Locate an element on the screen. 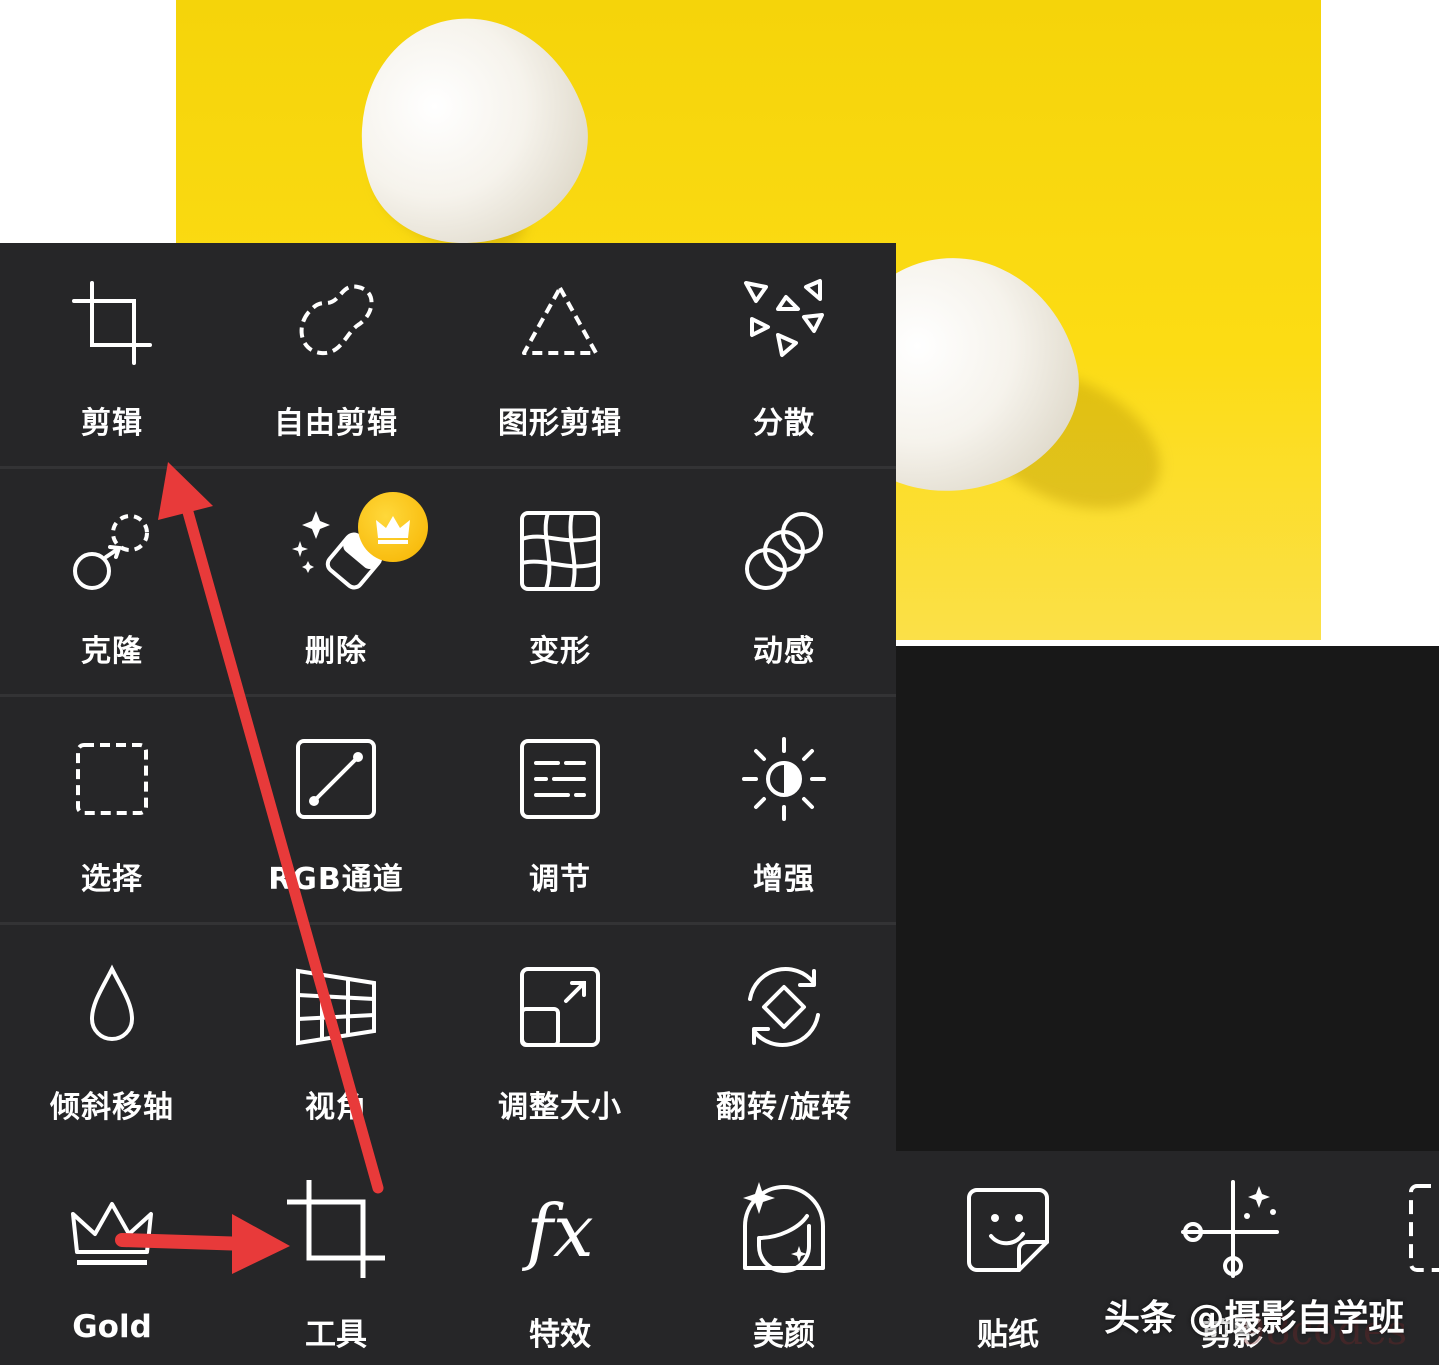 The image size is (1439, 1365). resize-icon is located at coordinates (560, 1007).